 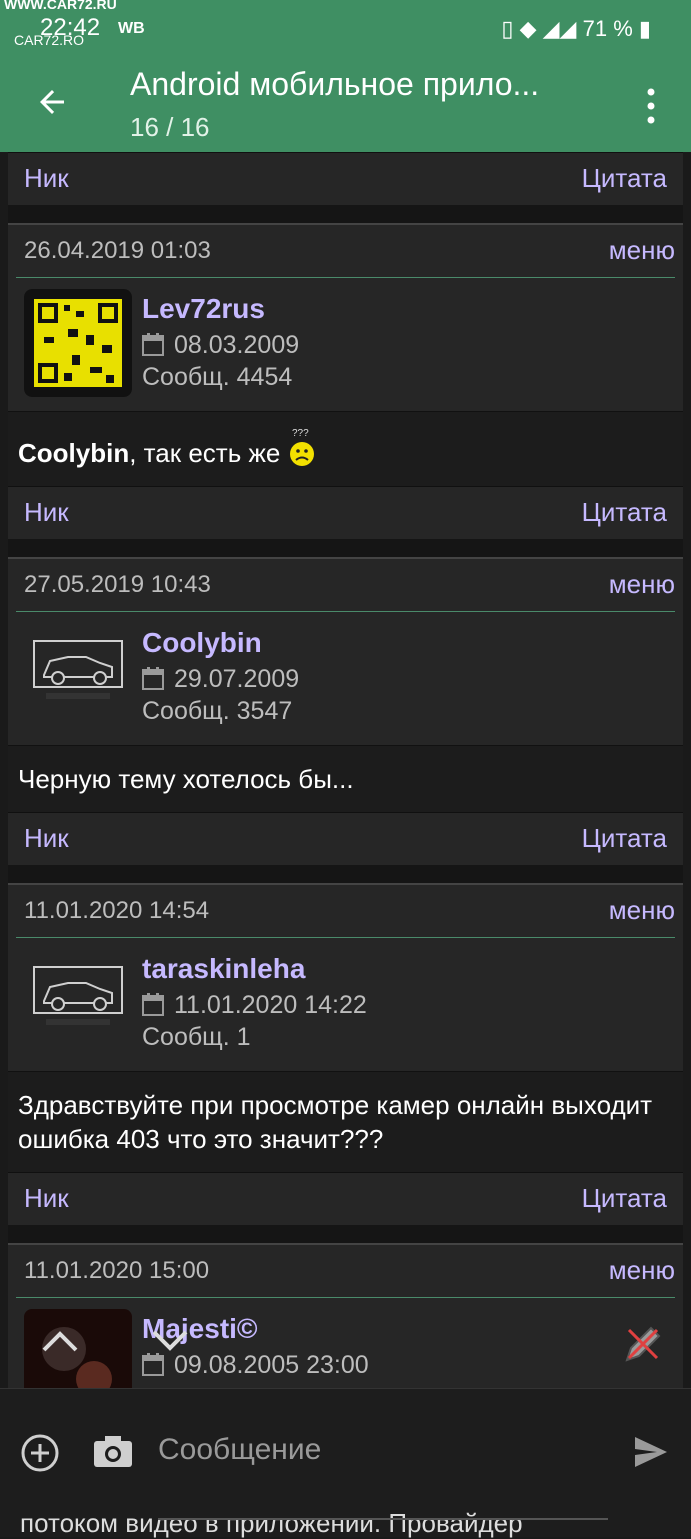 I want to click on join-date-value: 11.01.2020 14:22, so click(x=270, y=1005).